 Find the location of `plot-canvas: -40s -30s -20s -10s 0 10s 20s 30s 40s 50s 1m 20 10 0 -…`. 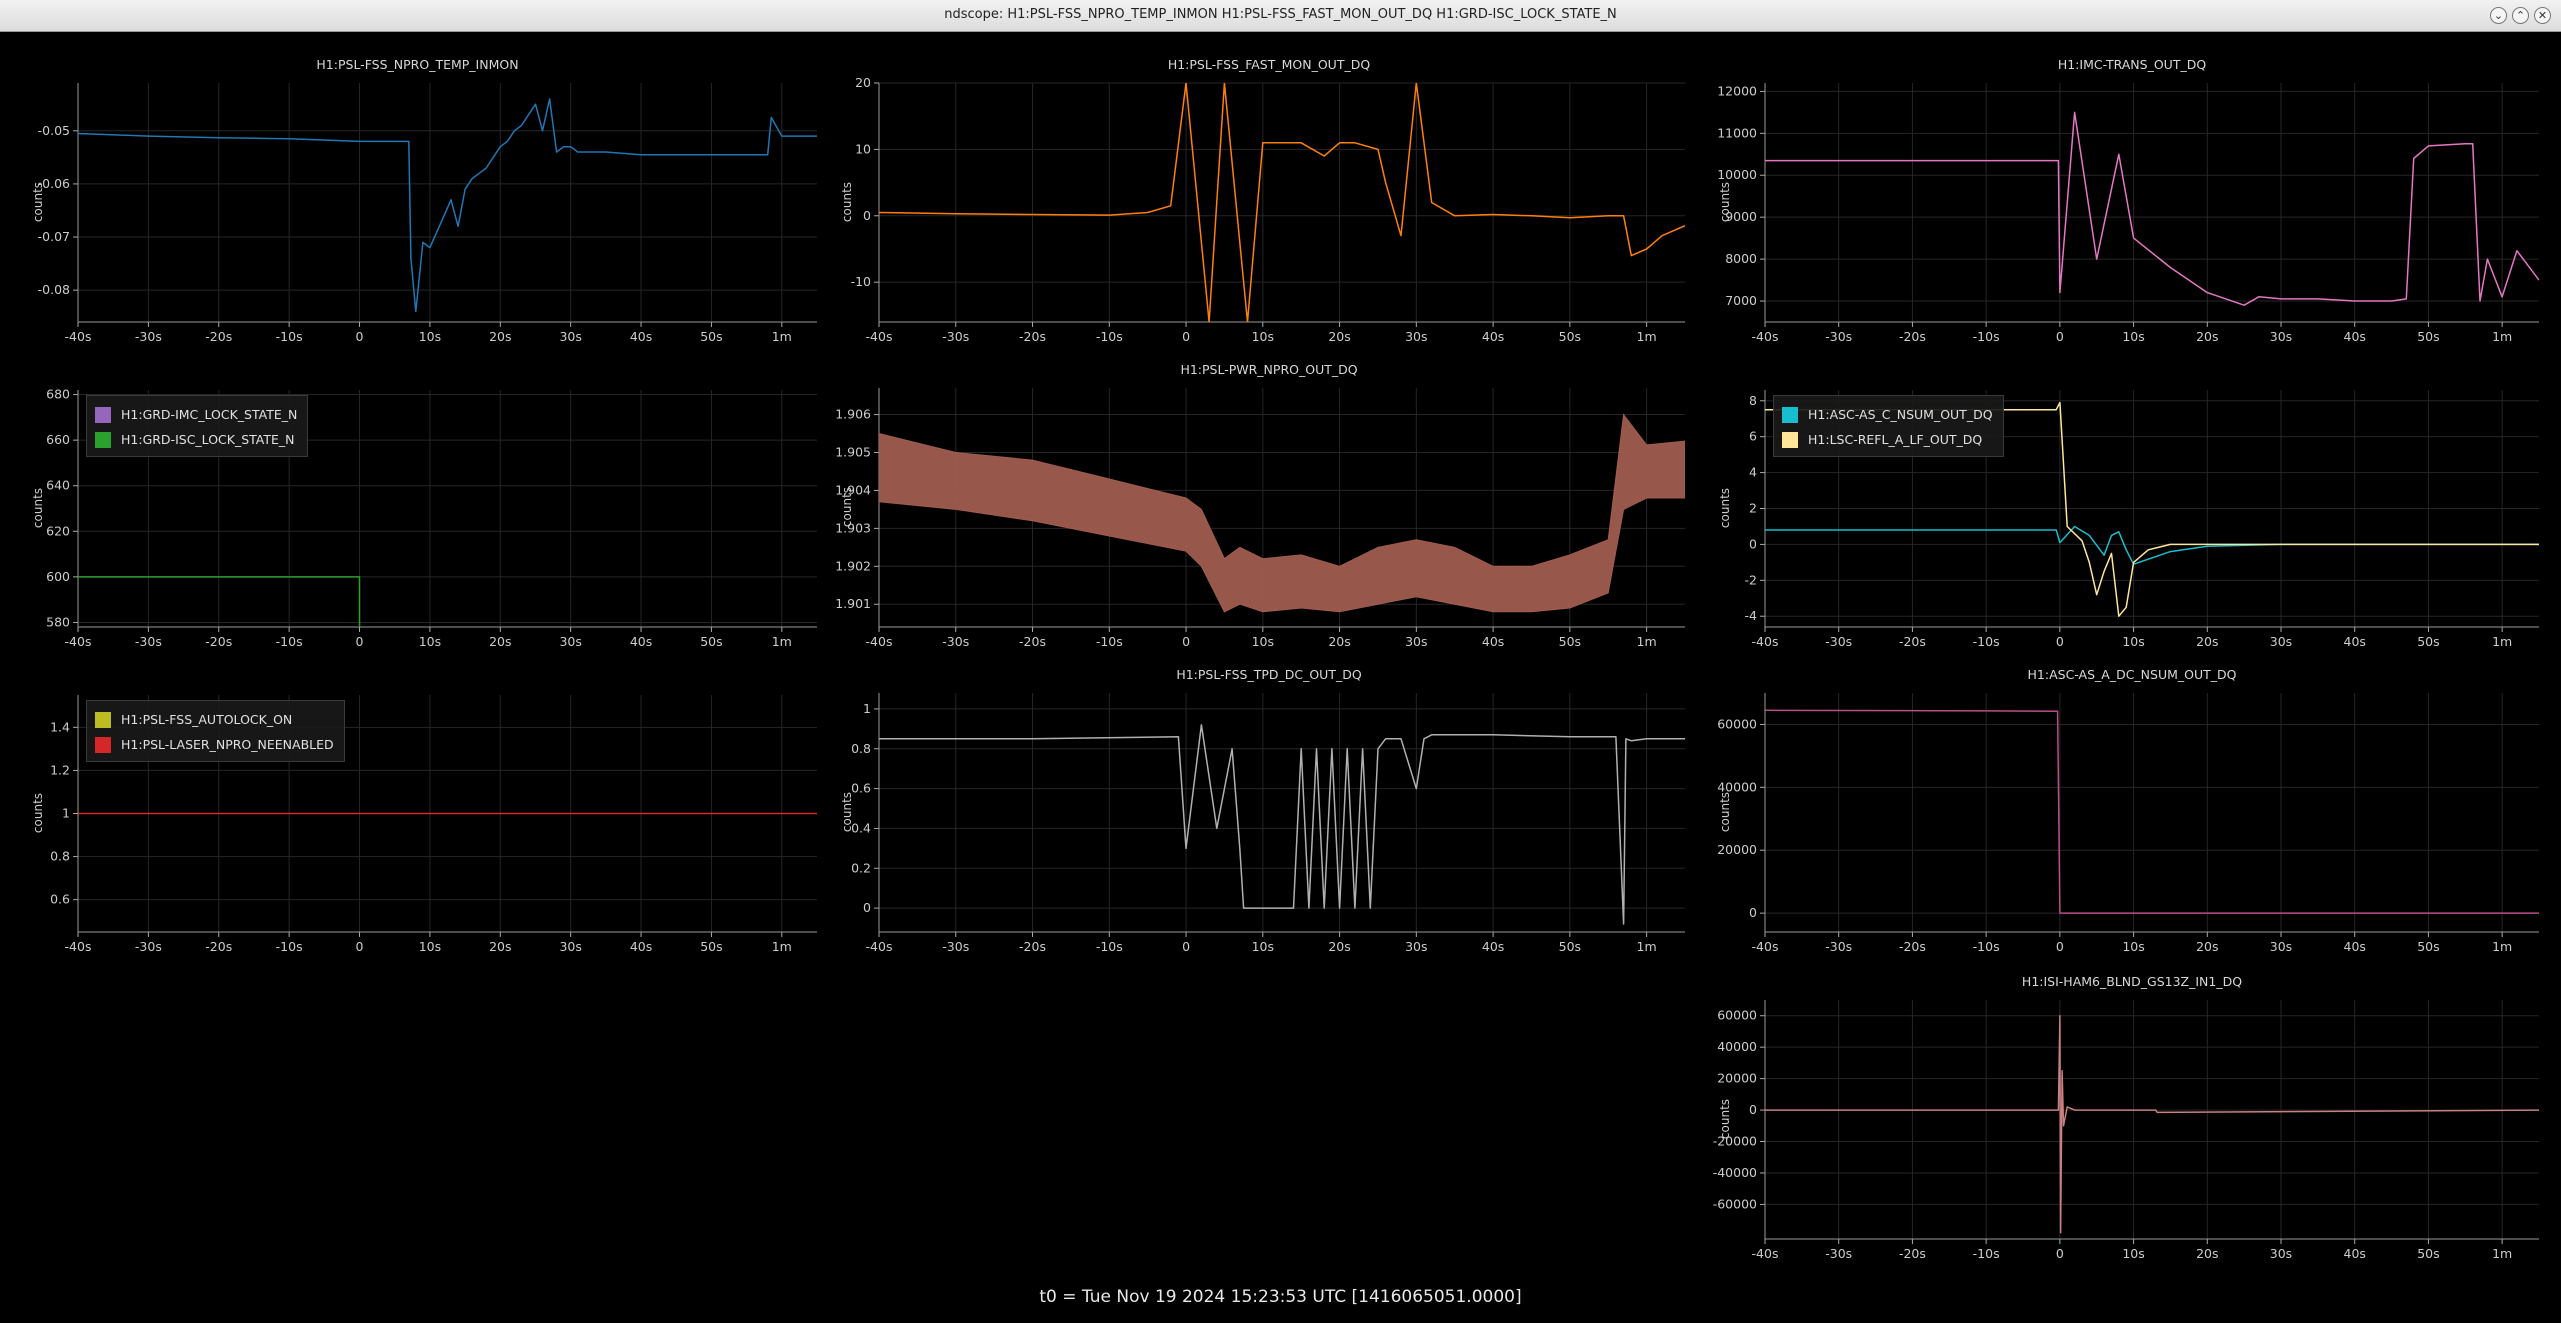

plot-canvas: -40s -30s -20s -10s 0 10s 20s 30s 40s 50s 1m 20 10 0 -… is located at coordinates (1269, 207).